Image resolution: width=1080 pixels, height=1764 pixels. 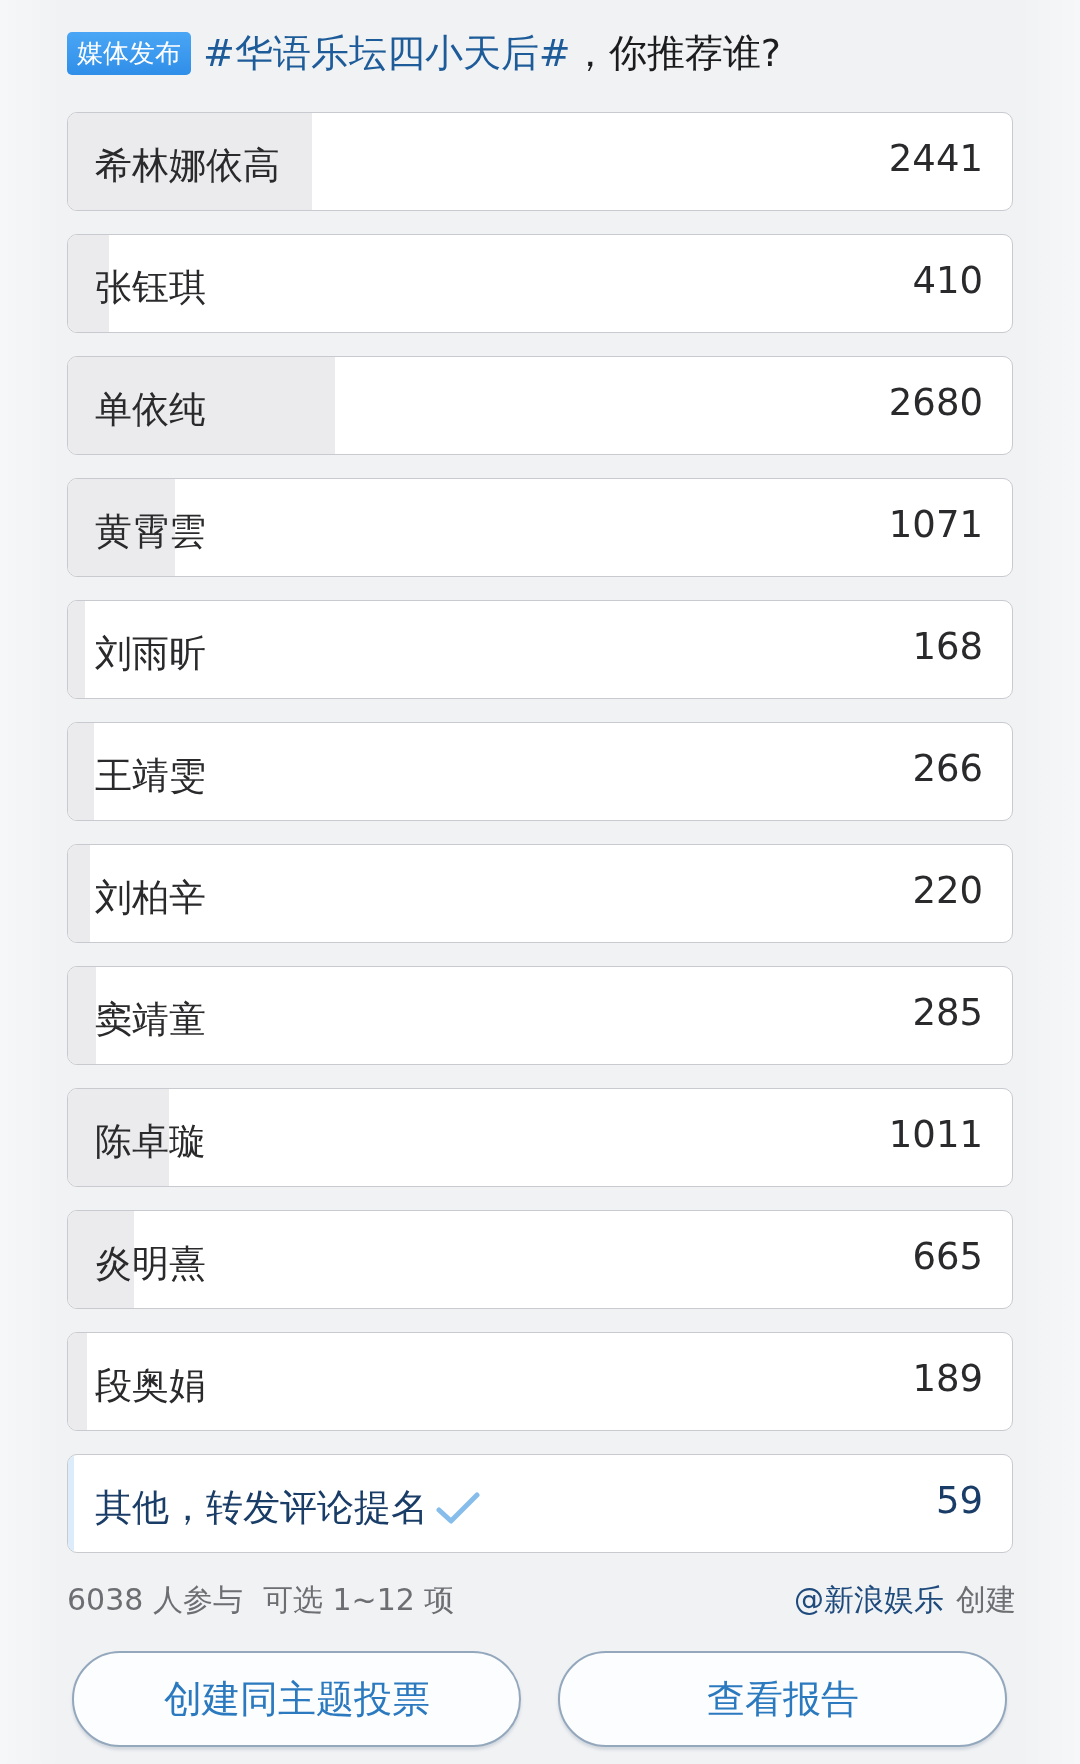 I want to click on vote-count: 266, so click(x=947, y=769).